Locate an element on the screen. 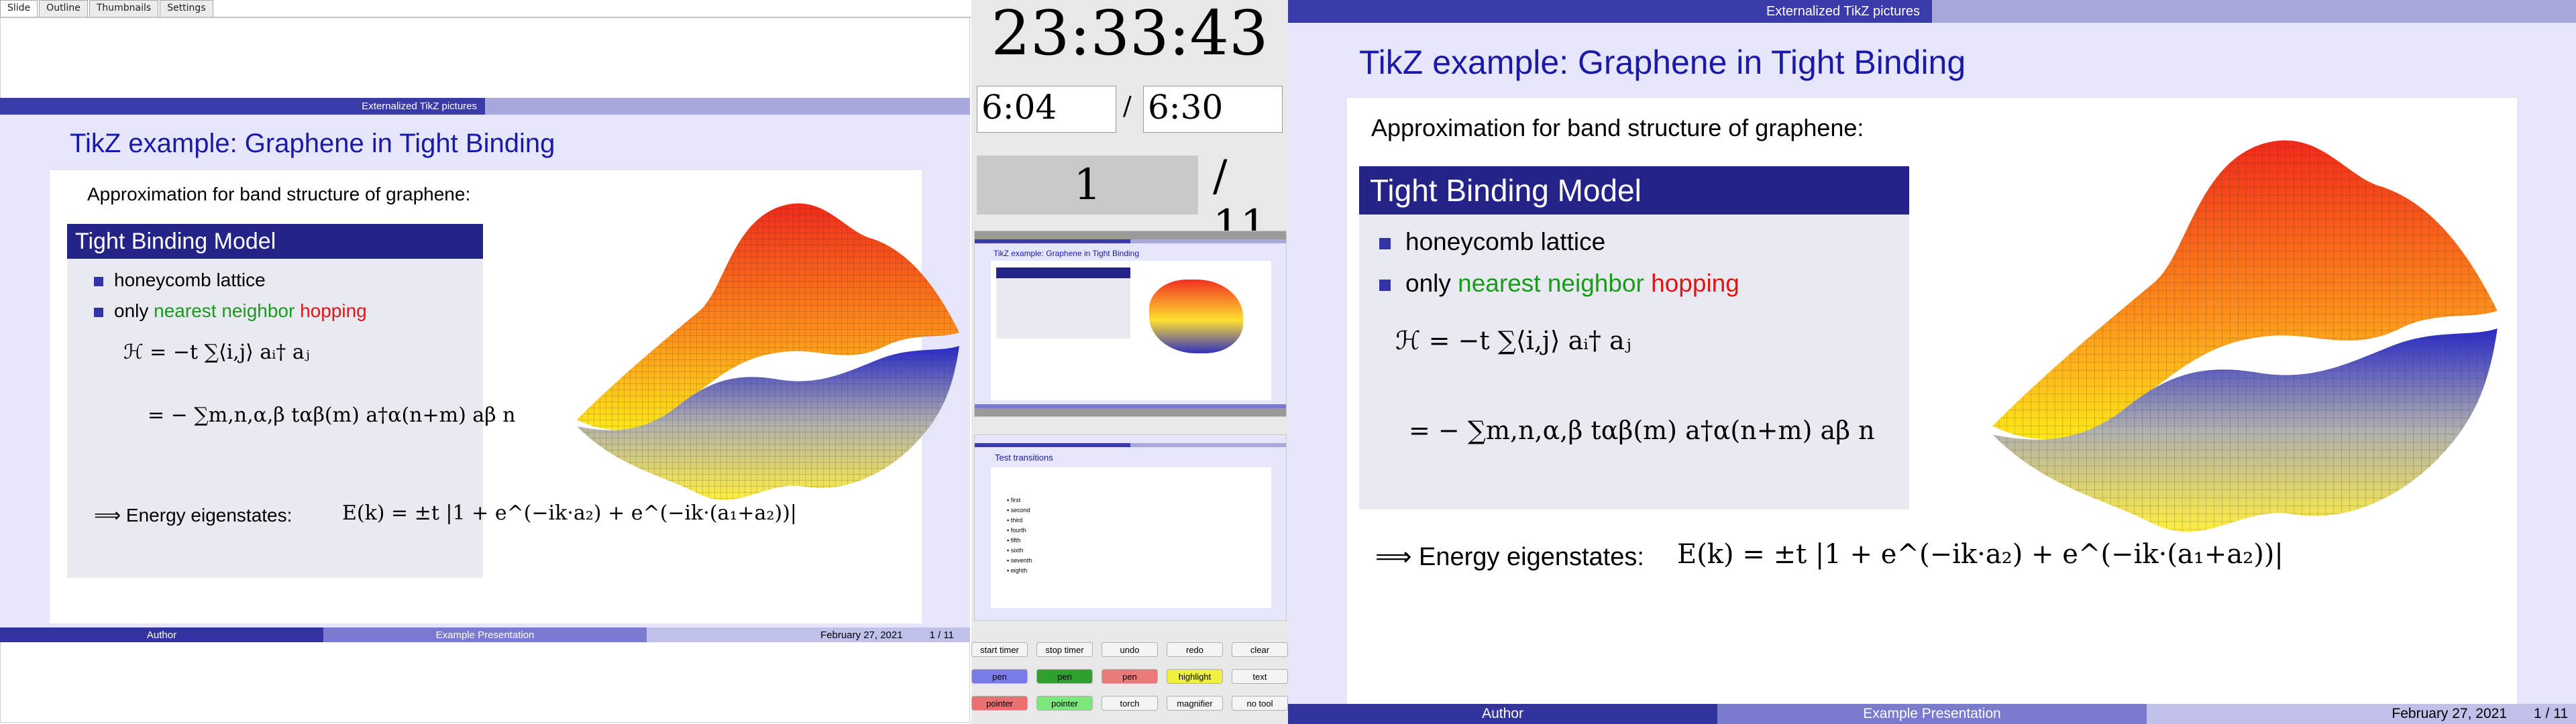  thumb-block-title is located at coordinates (1063, 272).